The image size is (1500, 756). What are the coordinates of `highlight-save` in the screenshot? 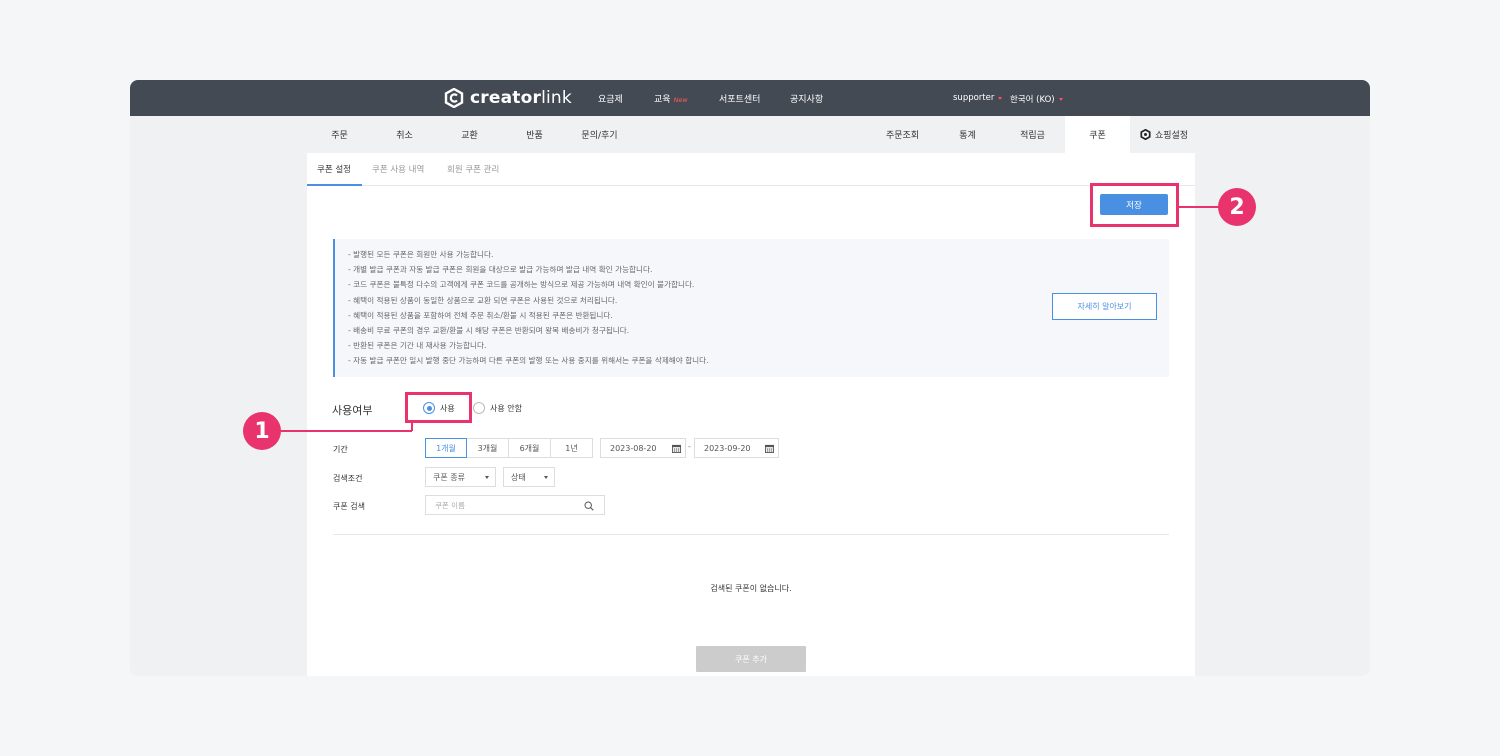 It's located at (1134, 205).